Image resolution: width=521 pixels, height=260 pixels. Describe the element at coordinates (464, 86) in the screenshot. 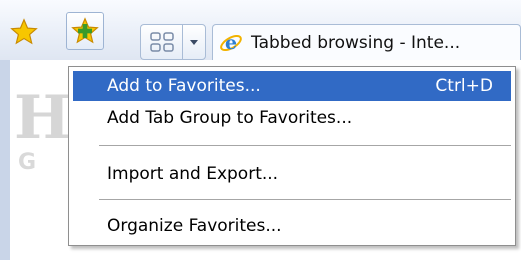

I see `menu-item-shortcut: Ctrl+D` at that location.